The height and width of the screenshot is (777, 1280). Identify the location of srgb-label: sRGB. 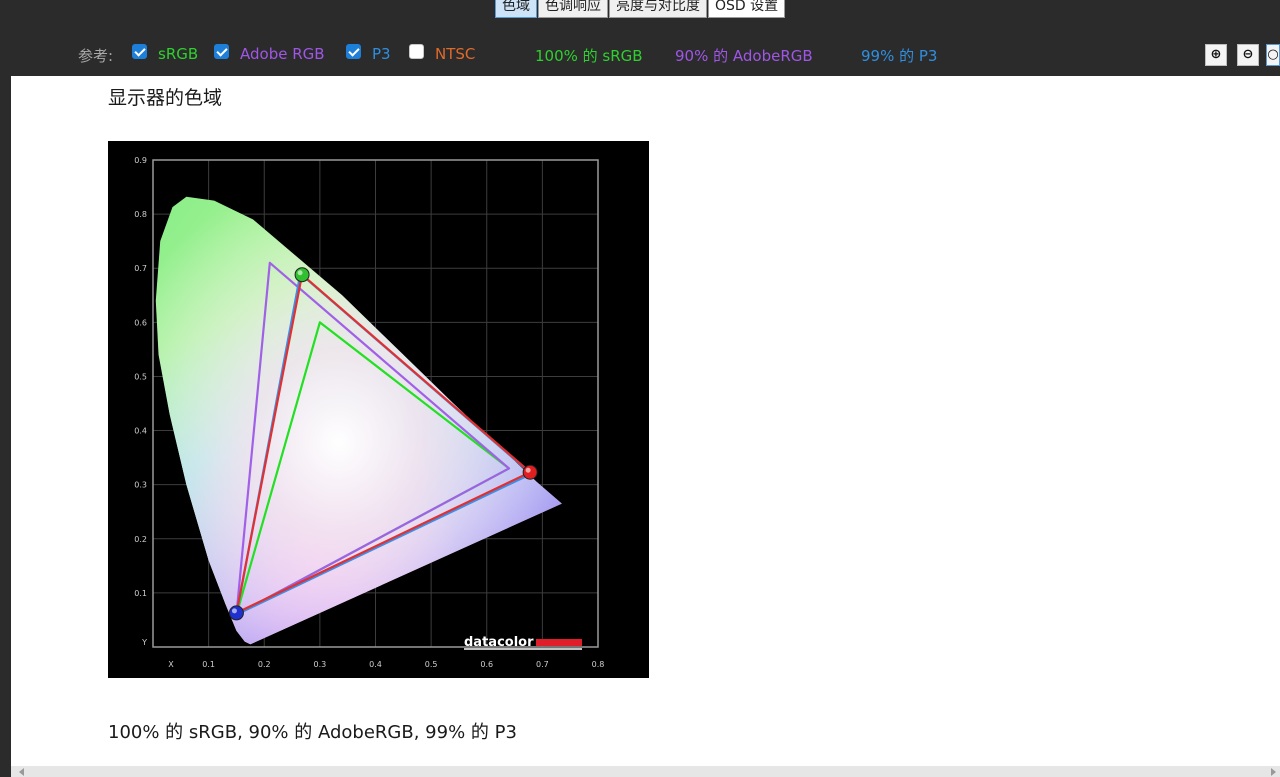
(178, 54).